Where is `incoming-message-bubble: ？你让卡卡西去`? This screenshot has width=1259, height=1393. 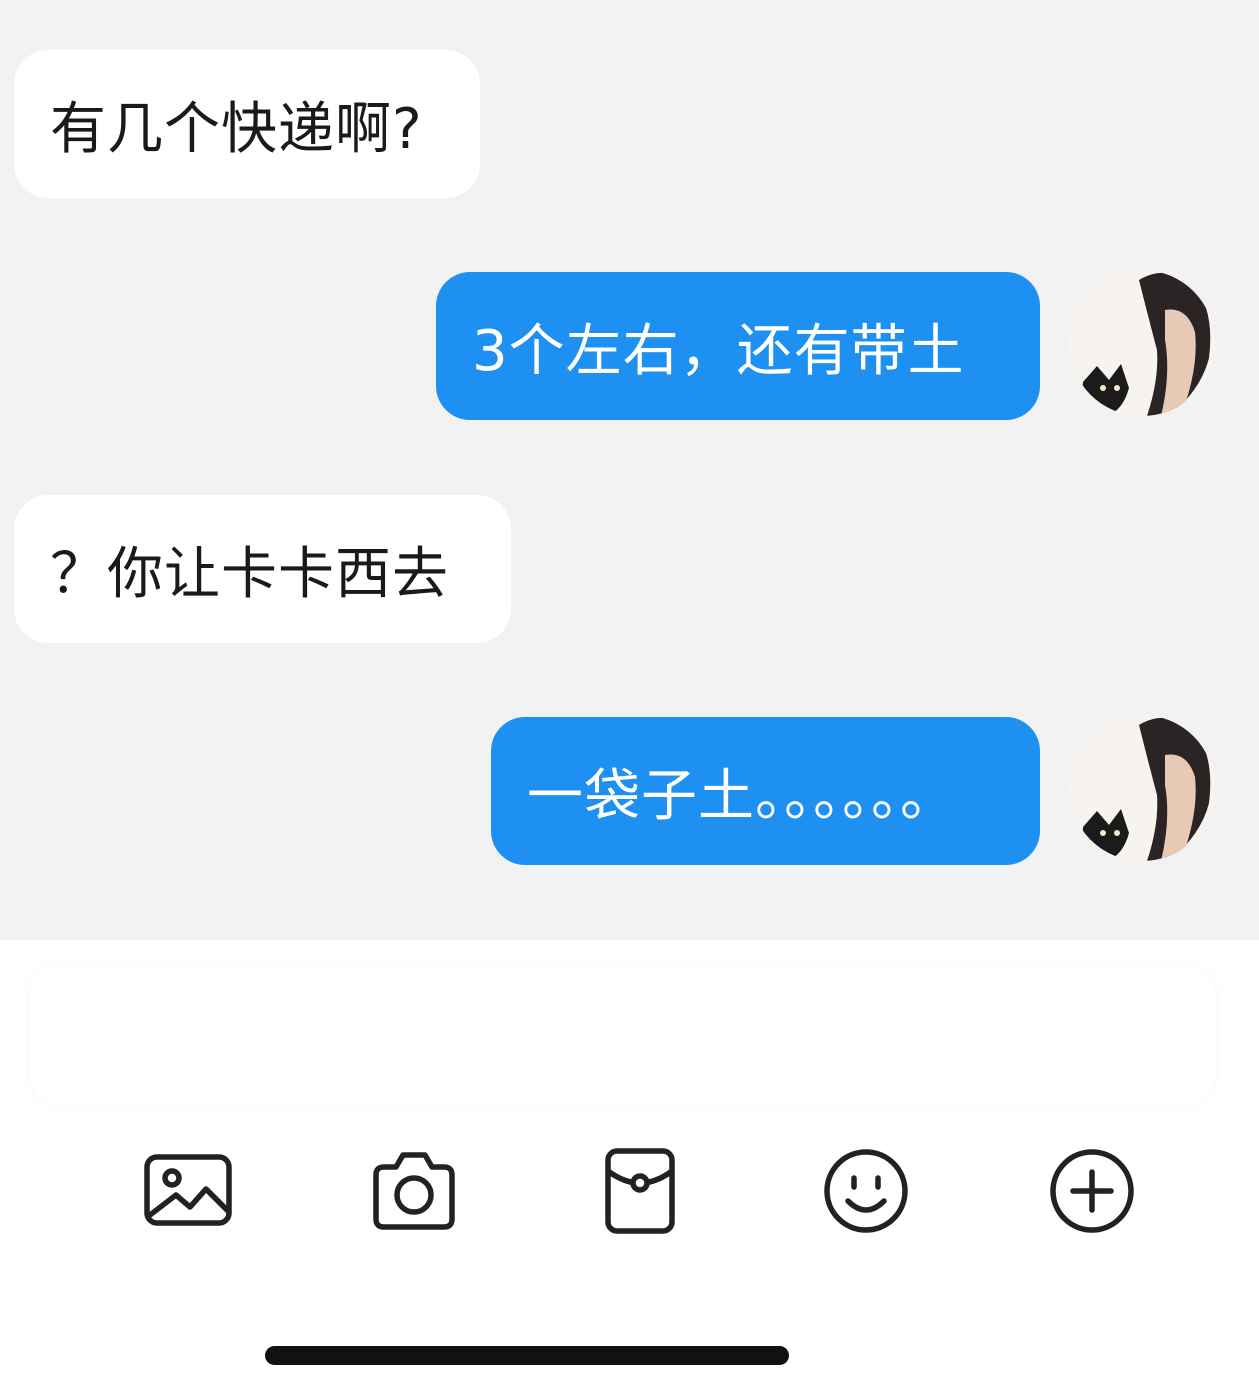
incoming-message-bubble: ？你让卡卡西去 is located at coordinates (262, 569).